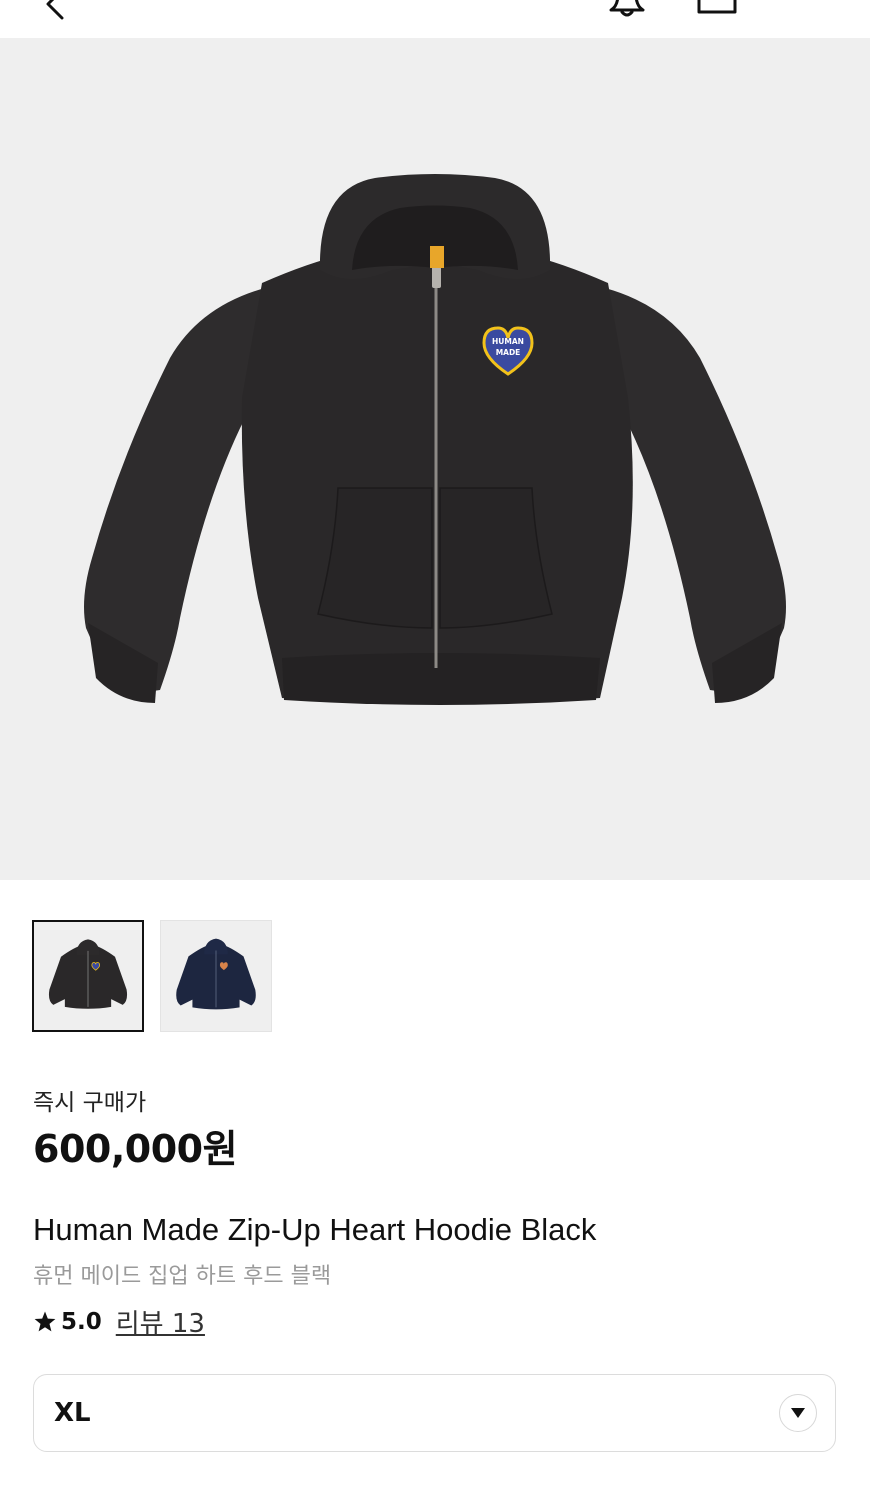  What do you see at coordinates (81, 1321) in the screenshot?
I see `rating-score: 5.0` at bounding box center [81, 1321].